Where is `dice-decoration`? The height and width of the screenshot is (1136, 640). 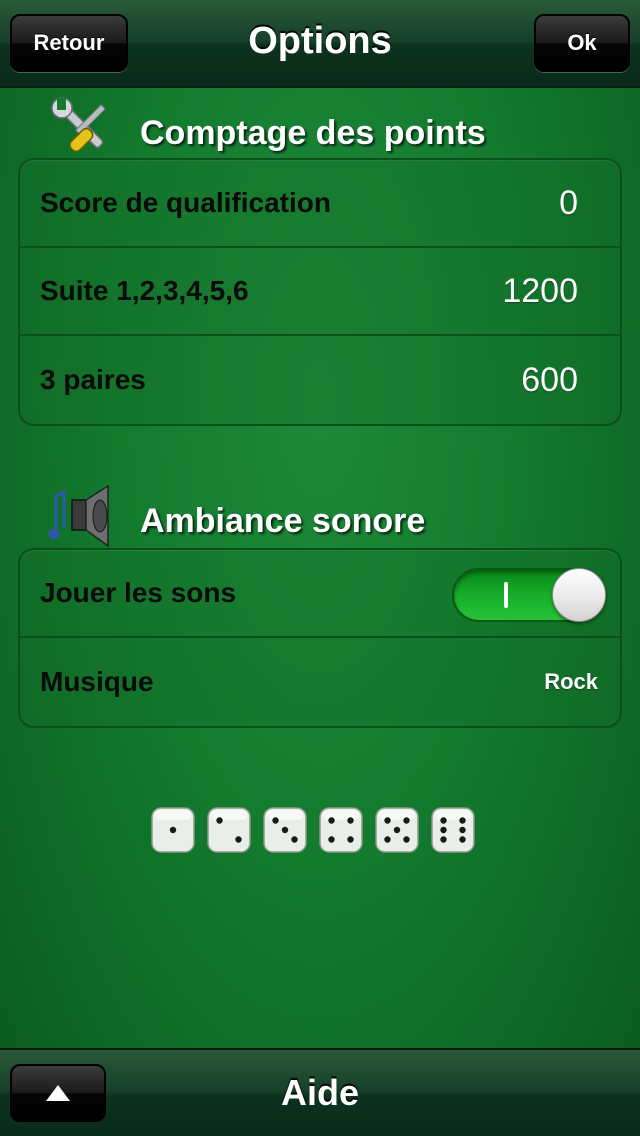 dice-decoration is located at coordinates (320, 832).